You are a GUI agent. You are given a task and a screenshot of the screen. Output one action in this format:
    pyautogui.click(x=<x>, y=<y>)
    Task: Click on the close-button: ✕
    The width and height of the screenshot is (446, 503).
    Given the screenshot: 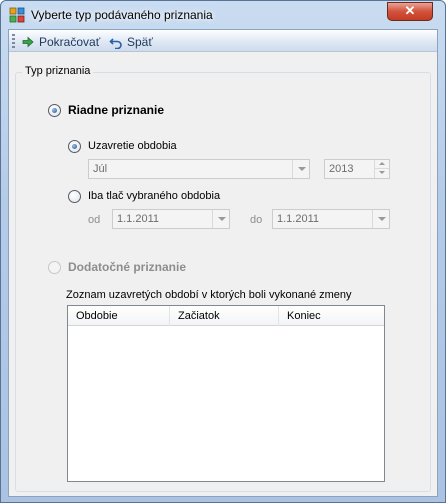 What is the action you would take?
    pyautogui.click(x=410, y=11)
    